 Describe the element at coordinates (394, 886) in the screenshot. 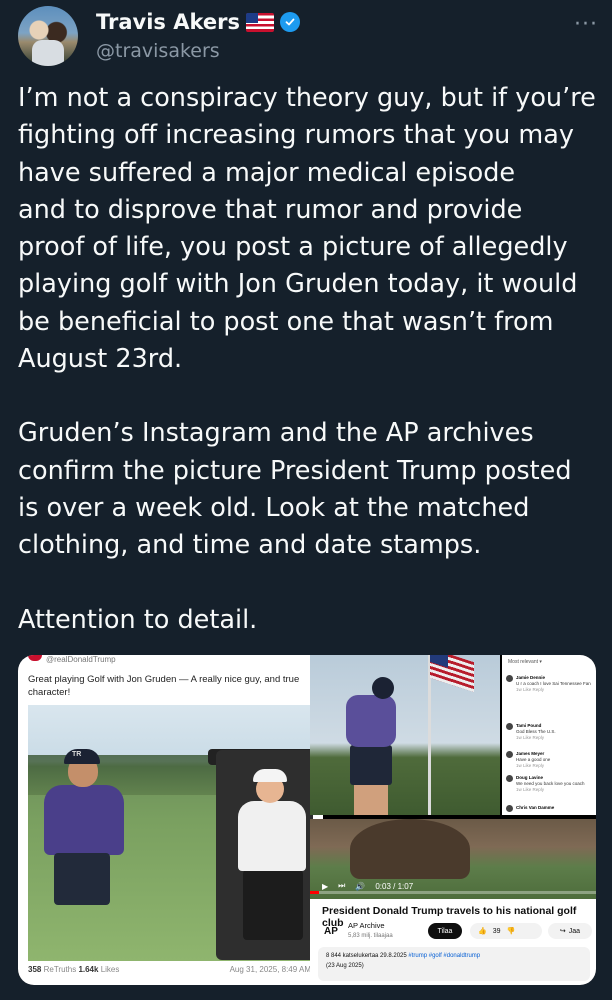

I see `video-time: 0:03 / 1:07` at that location.